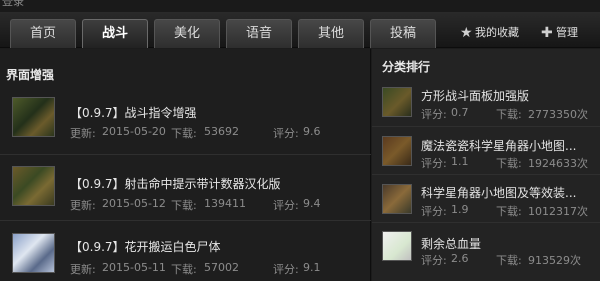 This screenshot has height=281, width=600. Describe the element at coordinates (567, 32) in the screenshot. I see `manage-label: 管理` at that location.